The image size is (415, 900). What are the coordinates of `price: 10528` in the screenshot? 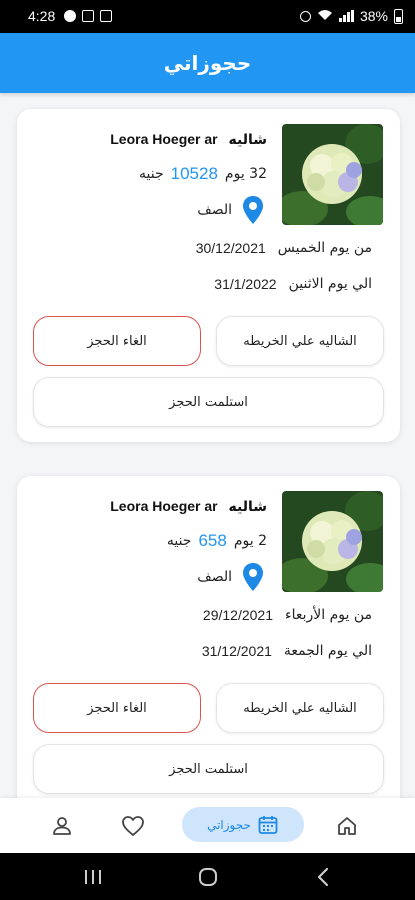 It's located at (194, 173).